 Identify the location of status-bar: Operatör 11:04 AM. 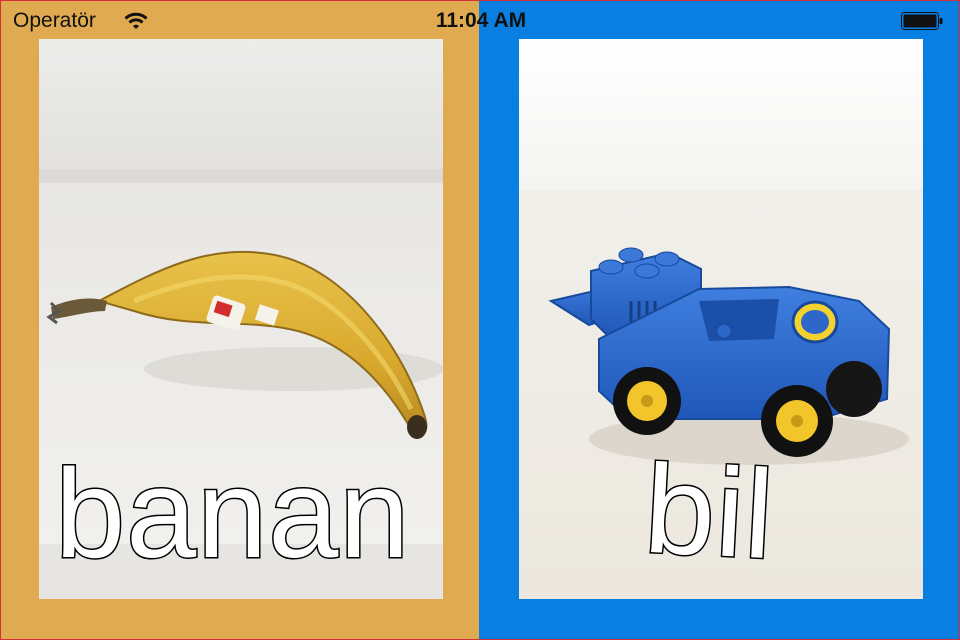
(480, 21).